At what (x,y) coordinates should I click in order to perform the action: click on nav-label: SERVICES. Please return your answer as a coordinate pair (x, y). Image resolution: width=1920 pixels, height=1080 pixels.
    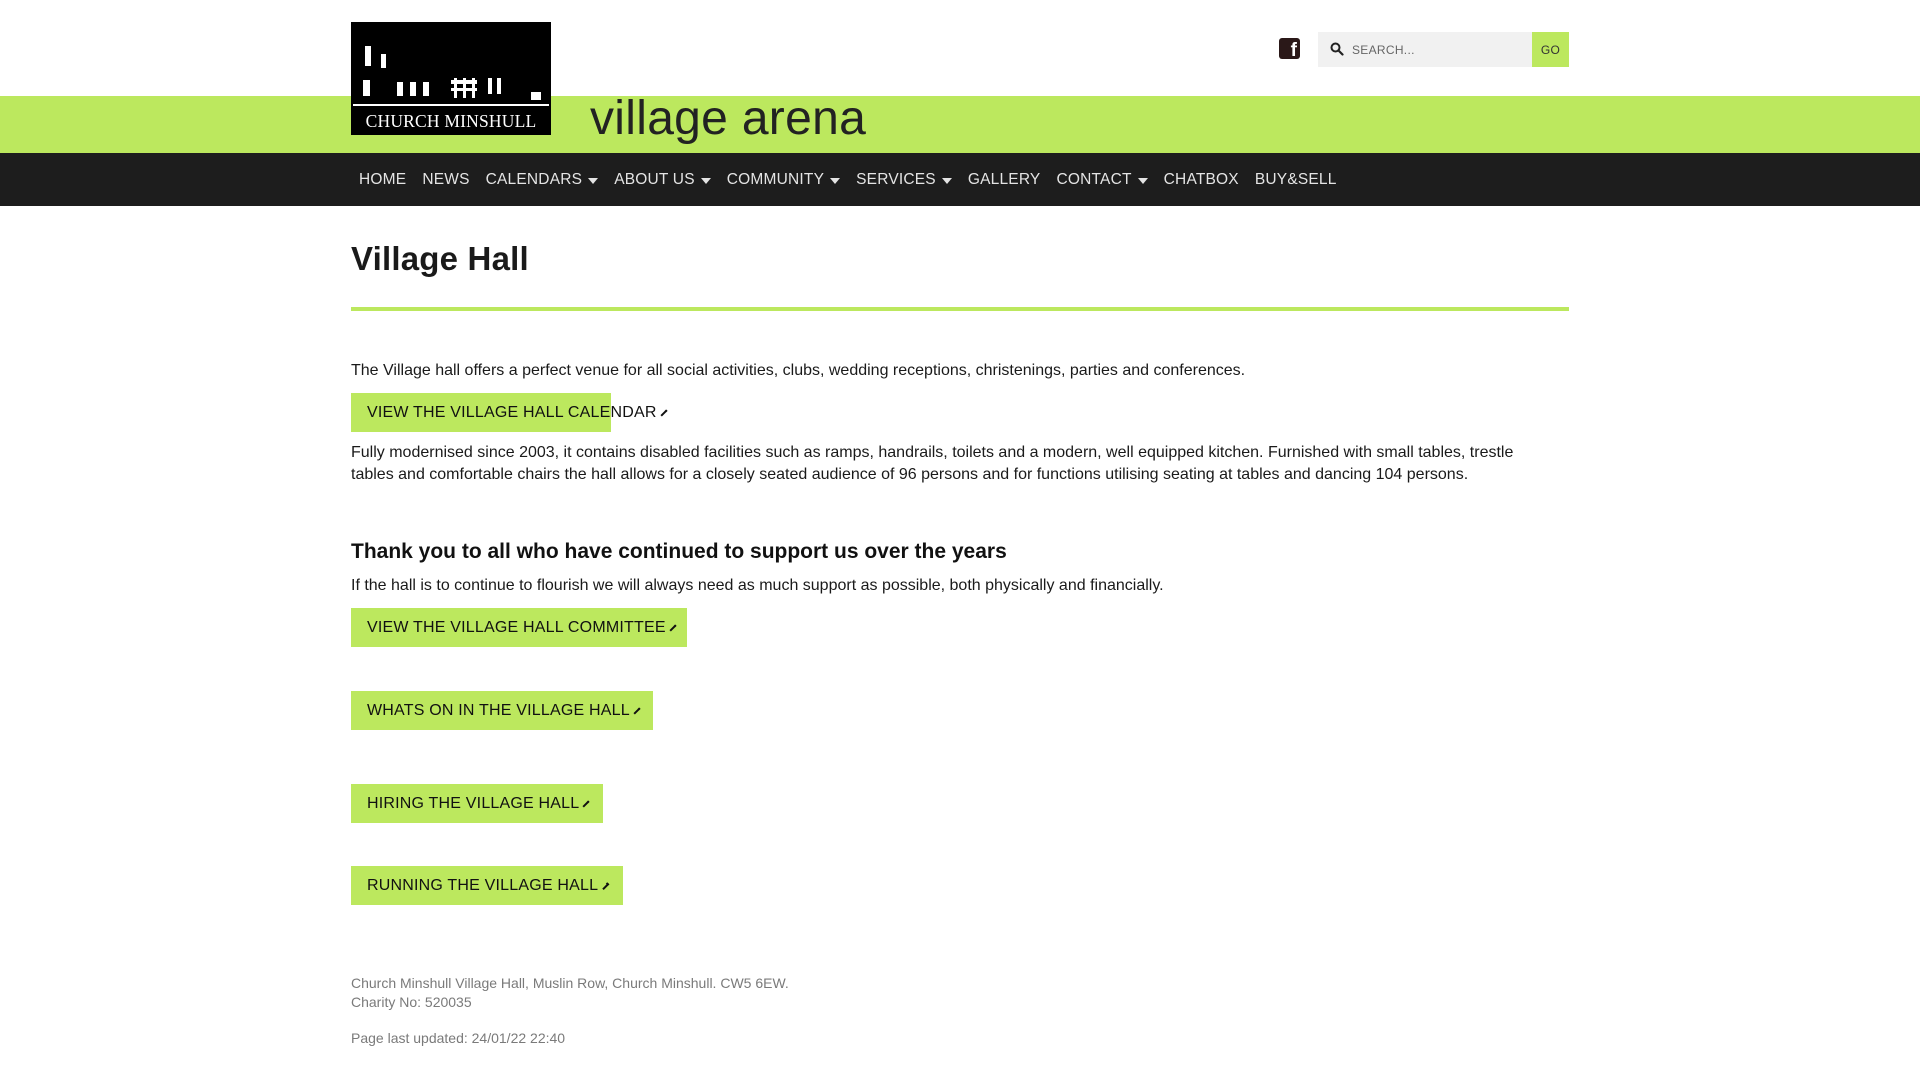
    Looking at the image, I should click on (896, 179).